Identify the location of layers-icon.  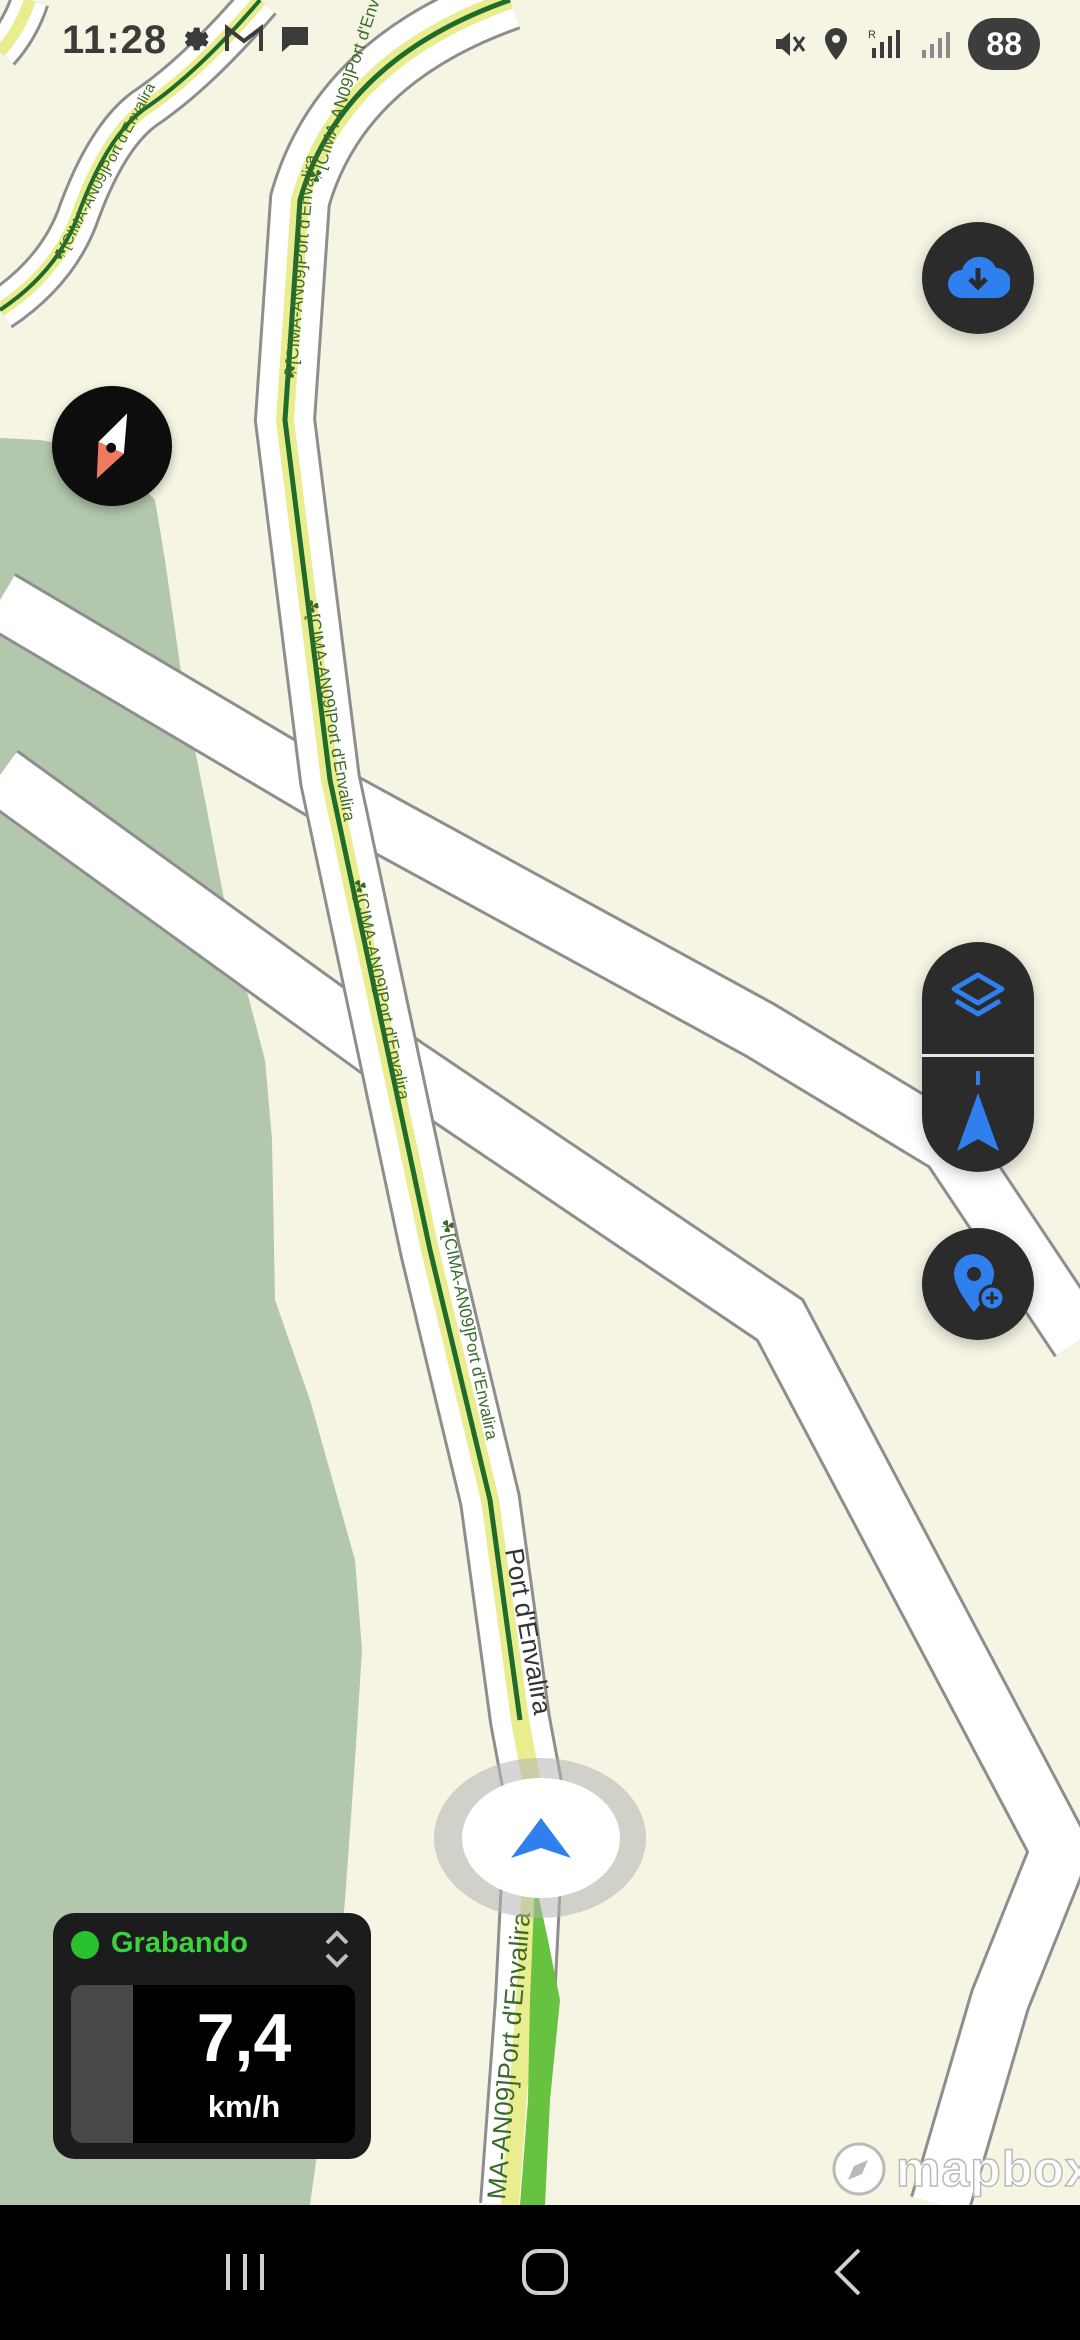
(978, 994).